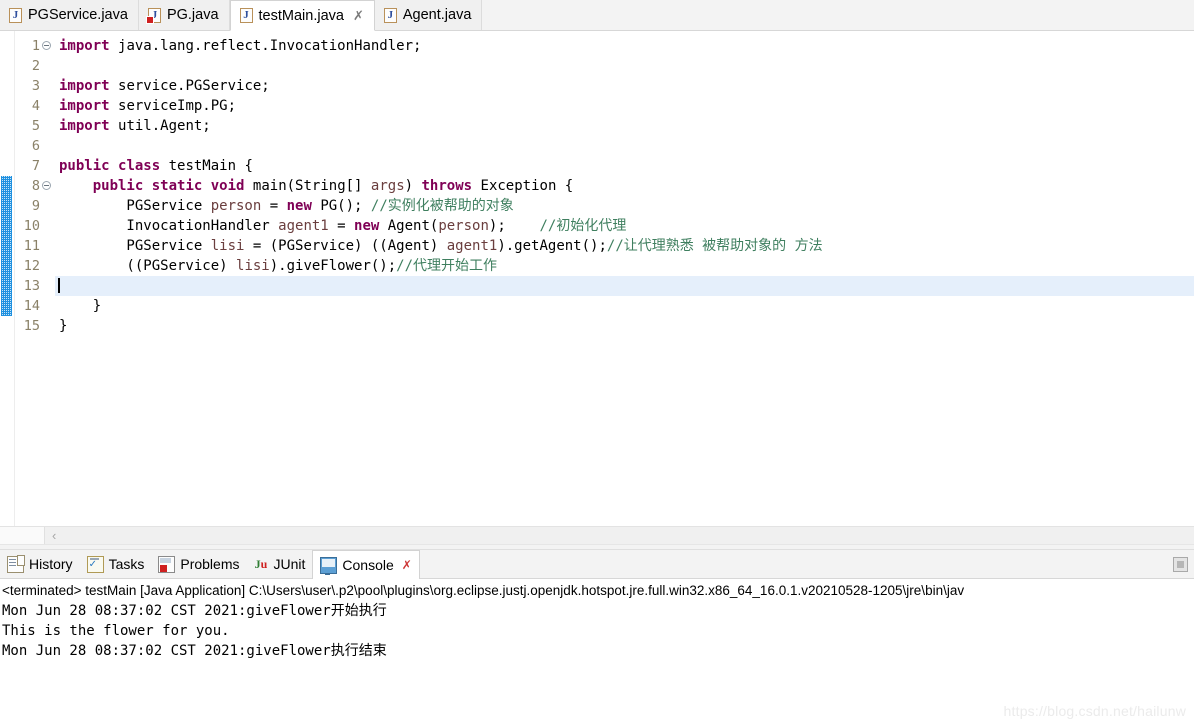 The height and width of the screenshot is (723, 1194). I want to click on line-number: 2, so click(35, 66).